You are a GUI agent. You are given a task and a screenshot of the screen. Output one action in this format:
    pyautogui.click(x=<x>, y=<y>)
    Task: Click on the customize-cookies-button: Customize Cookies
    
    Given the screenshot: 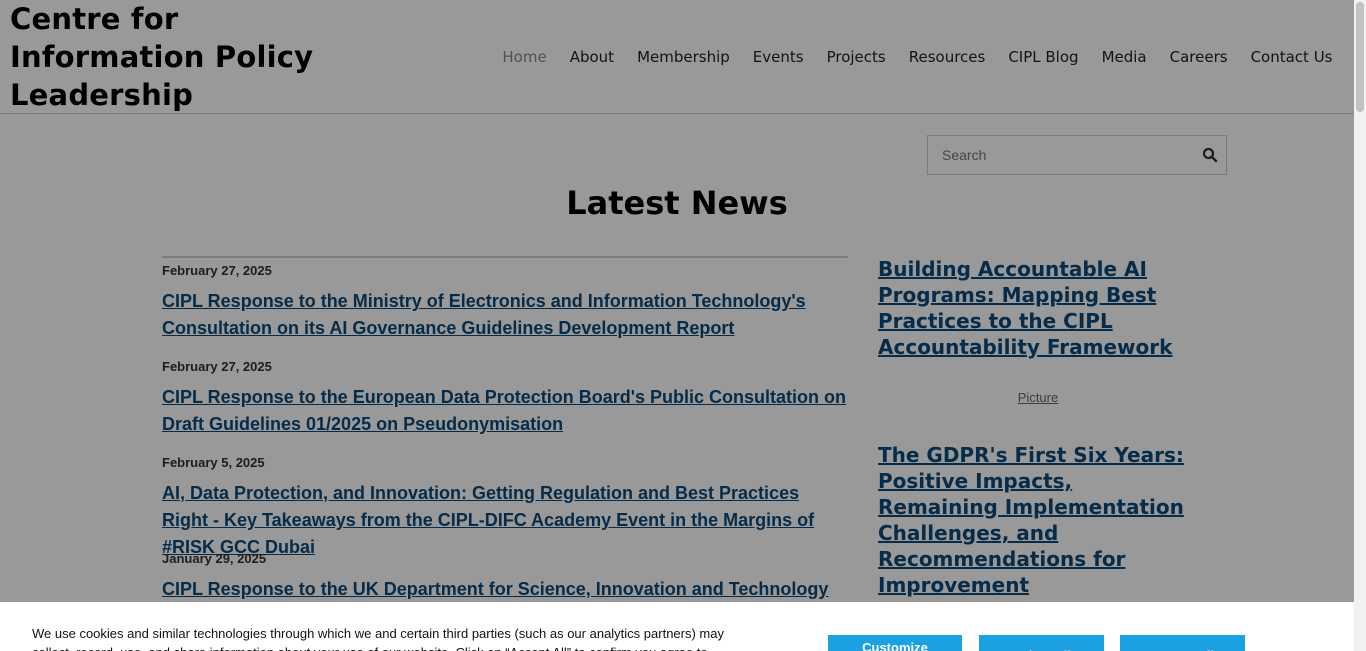 What is the action you would take?
    pyautogui.click(x=895, y=643)
    